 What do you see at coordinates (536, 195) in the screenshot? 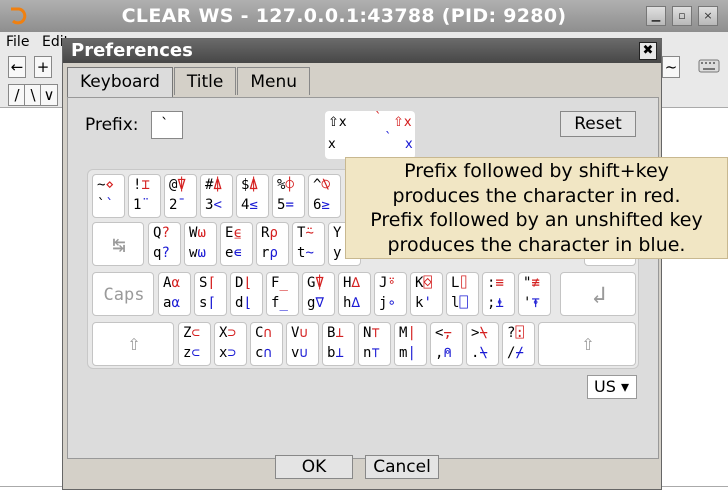
I see `tooltip-line-2: produces the character in red.` at bounding box center [536, 195].